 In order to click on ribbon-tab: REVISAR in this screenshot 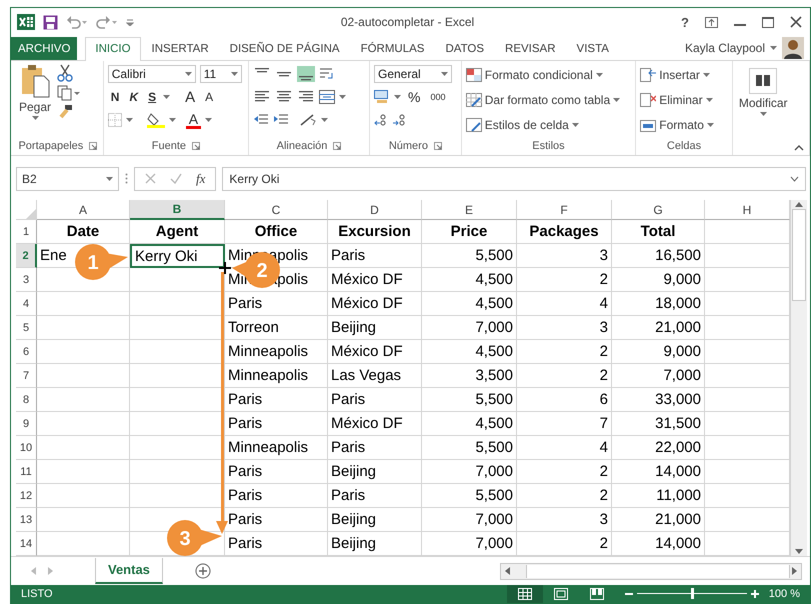, I will do `click(530, 48)`.